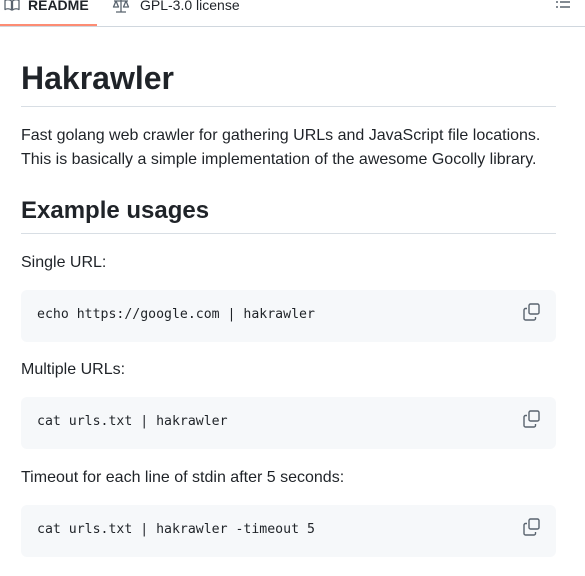 This screenshot has width=585, height=576. I want to click on code-snippet: echo https://google.com | hakrawler, so click(176, 314).